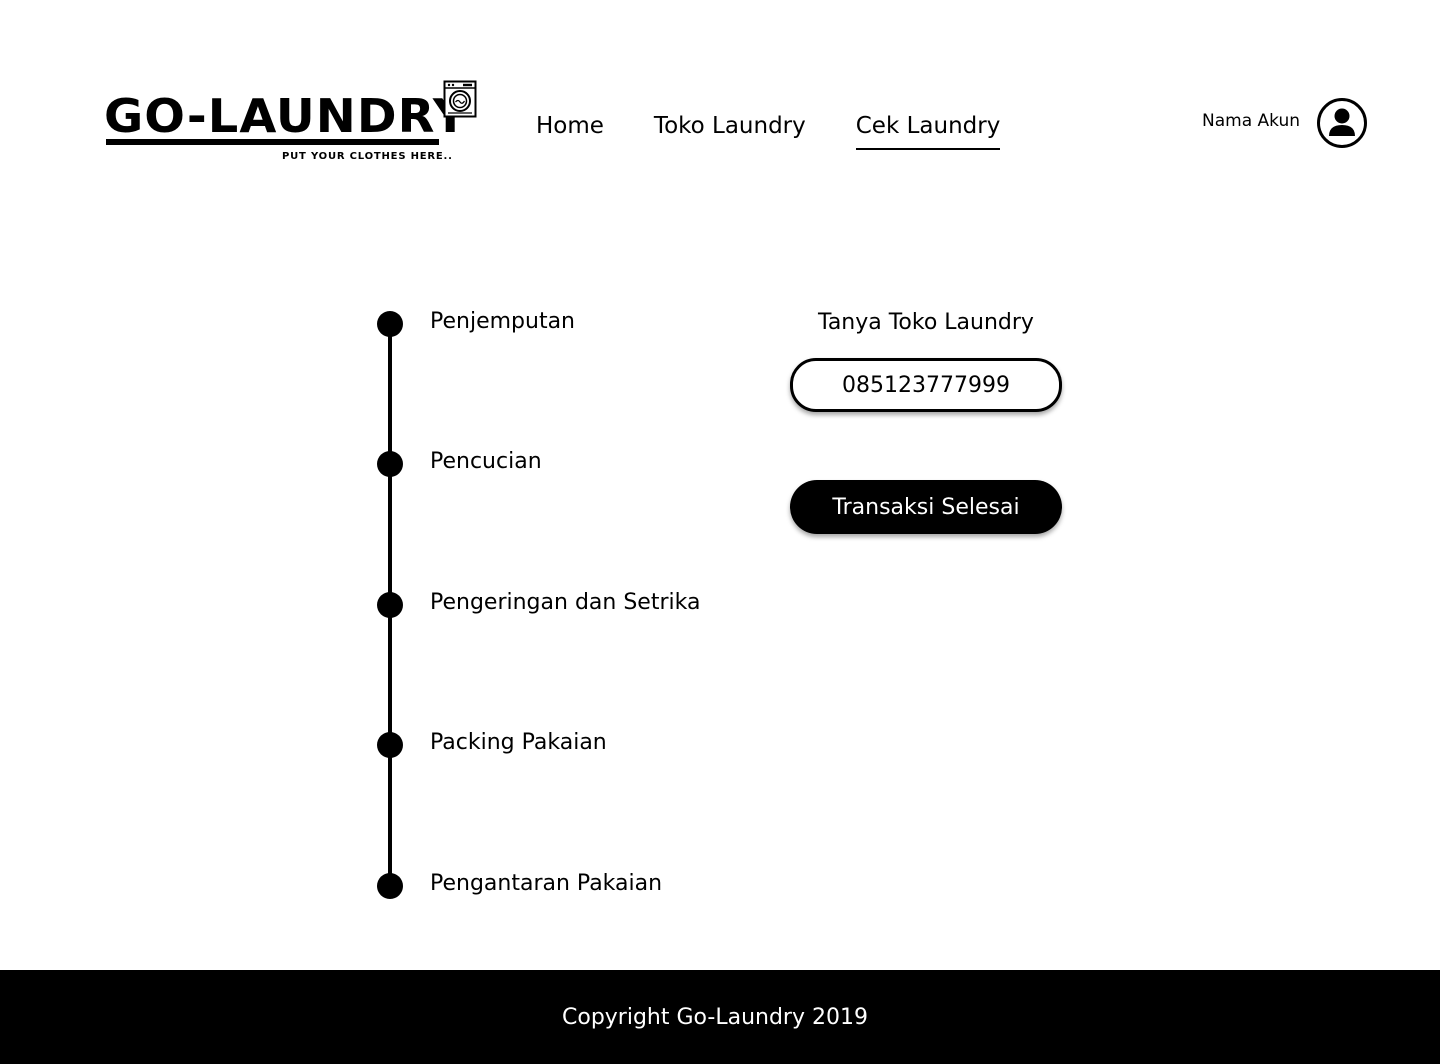 The height and width of the screenshot is (1064, 1440). Describe the element at coordinates (570, 131) in the screenshot. I see `nav-item-home: Home` at that location.